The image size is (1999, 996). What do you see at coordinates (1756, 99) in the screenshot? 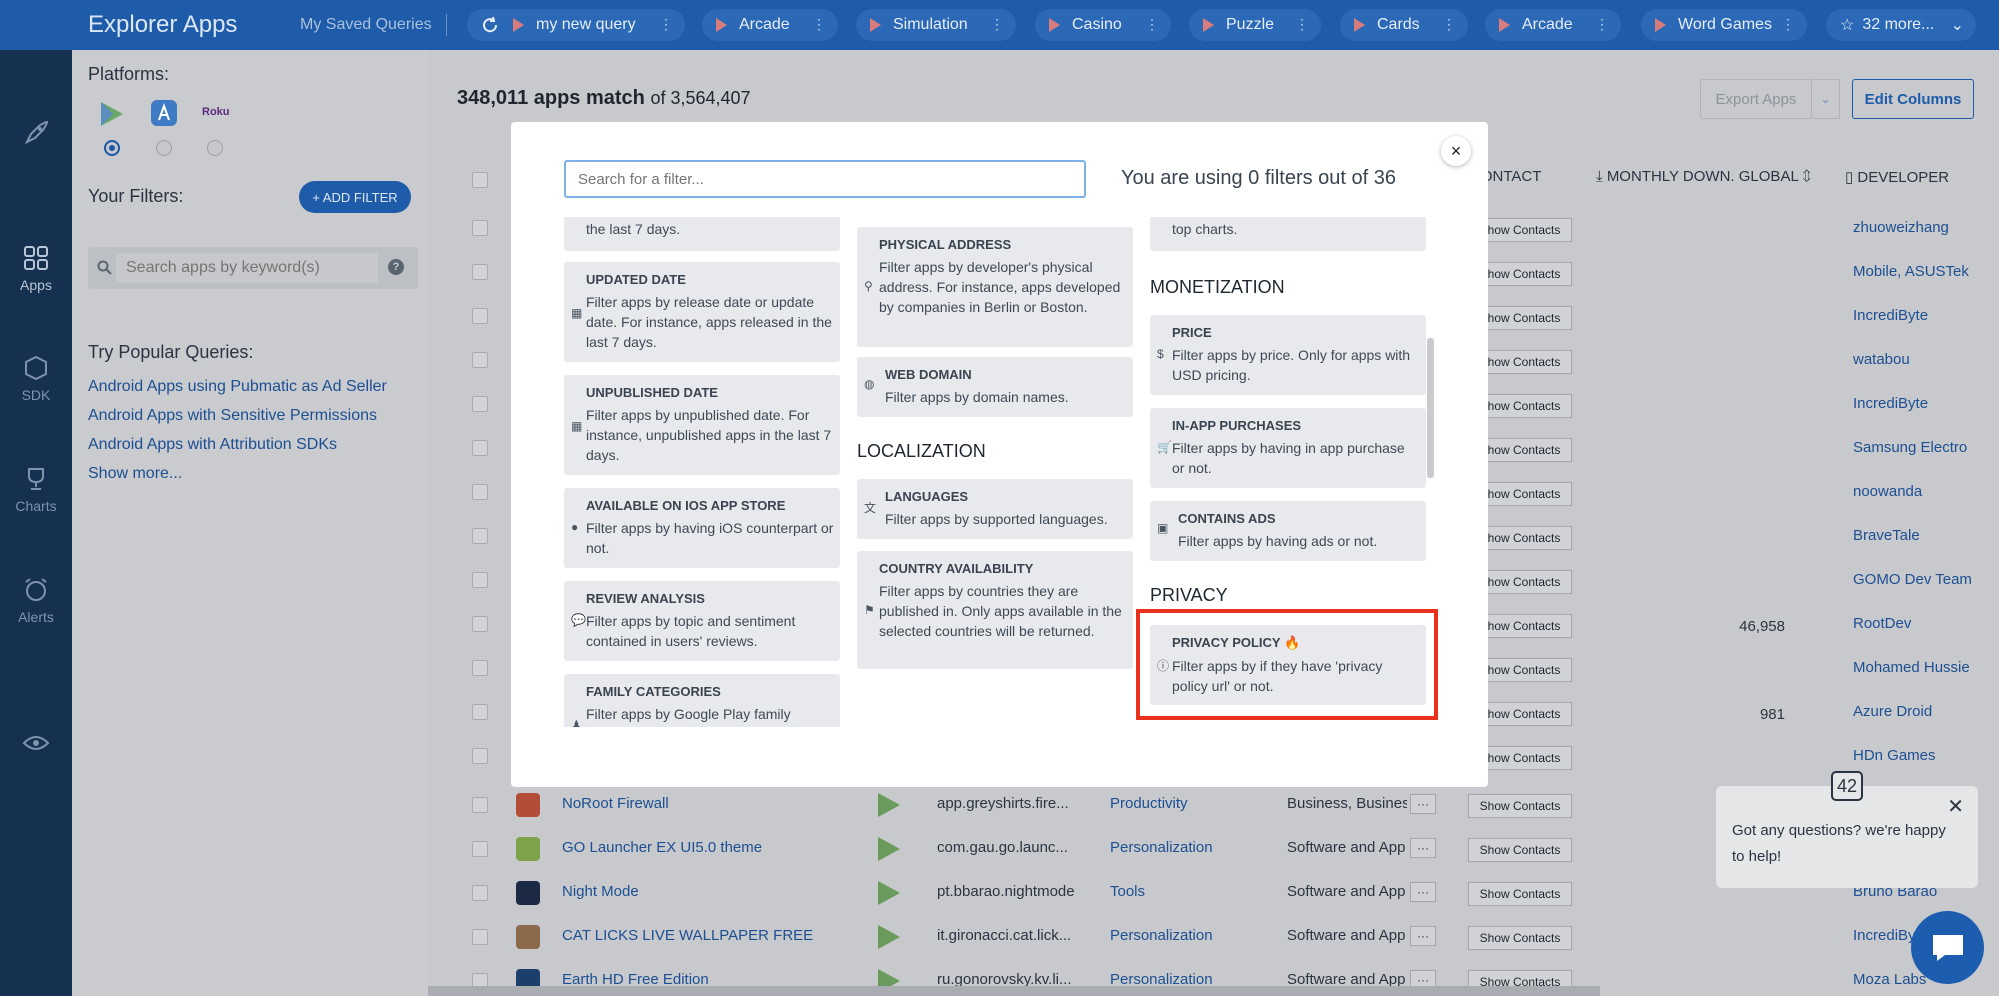
I see `export-apps-button: Export Apps` at bounding box center [1756, 99].